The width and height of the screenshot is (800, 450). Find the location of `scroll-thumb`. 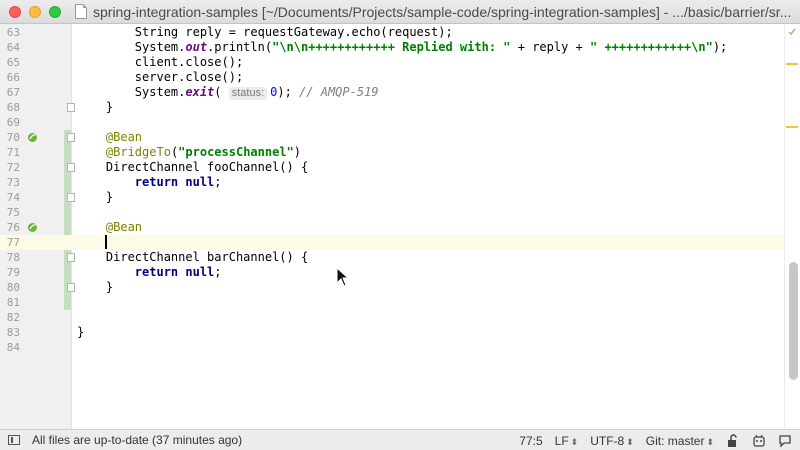

scroll-thumb is located at coordinates (793, 321).